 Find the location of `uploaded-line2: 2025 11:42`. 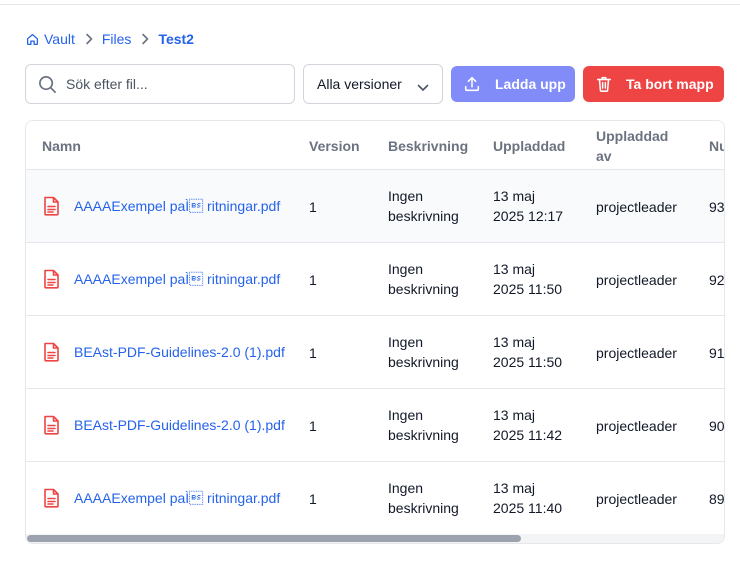

uploaded-line2: 2025 11:42 is located at coordinates (528, 435).